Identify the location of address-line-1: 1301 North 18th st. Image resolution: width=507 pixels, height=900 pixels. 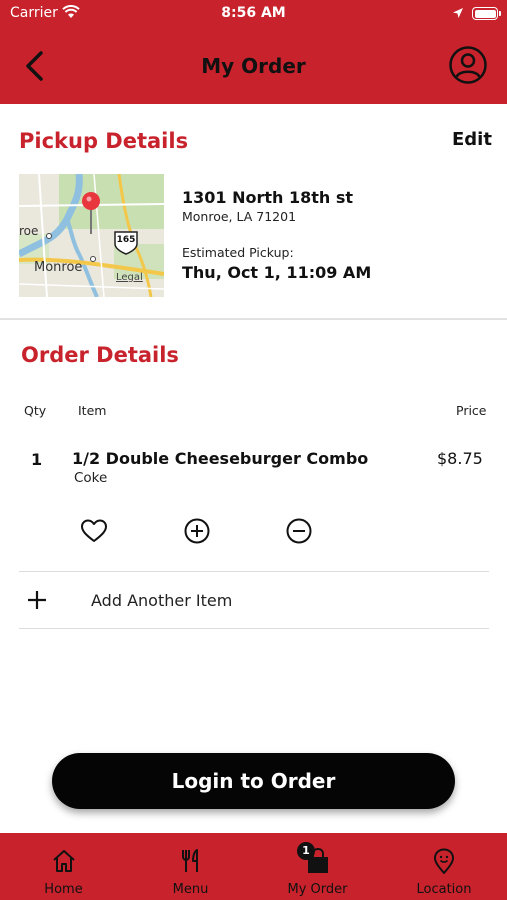
(268, 197).